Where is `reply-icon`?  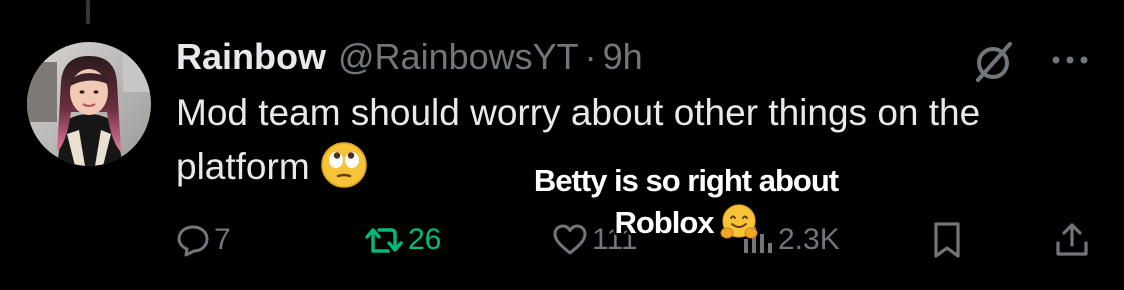 reply-icon is located at coordinates (193, 240).